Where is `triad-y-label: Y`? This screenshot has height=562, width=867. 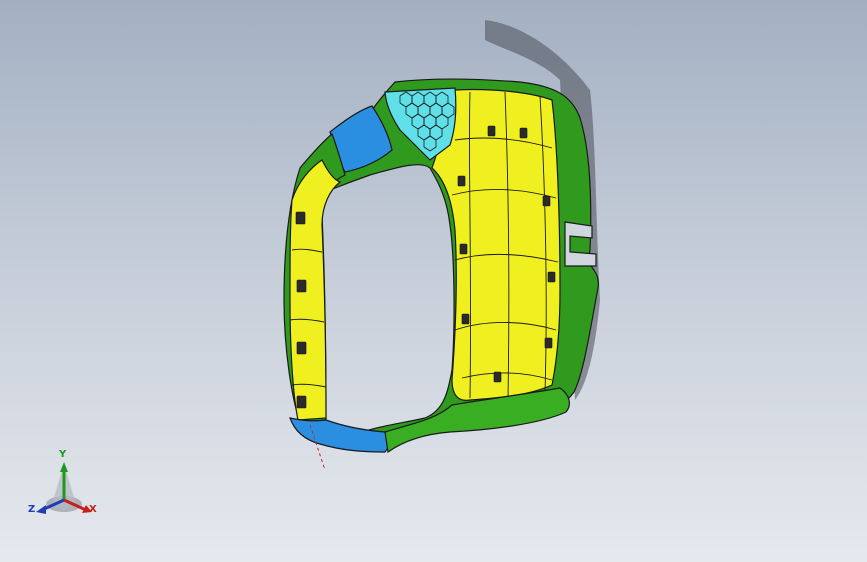 triad-y-label: Y is located at coordinates (63, 454).